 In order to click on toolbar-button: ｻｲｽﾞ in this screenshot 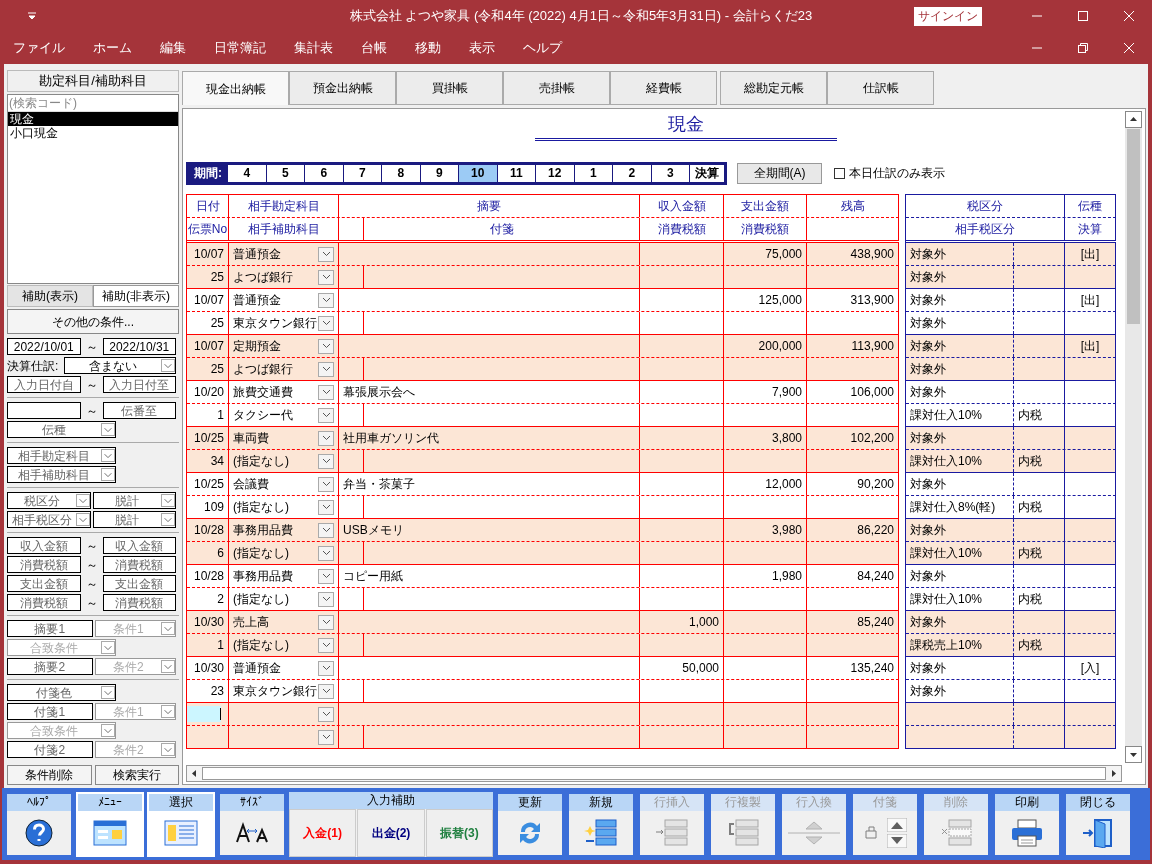, I will do `click(252, 824)`.